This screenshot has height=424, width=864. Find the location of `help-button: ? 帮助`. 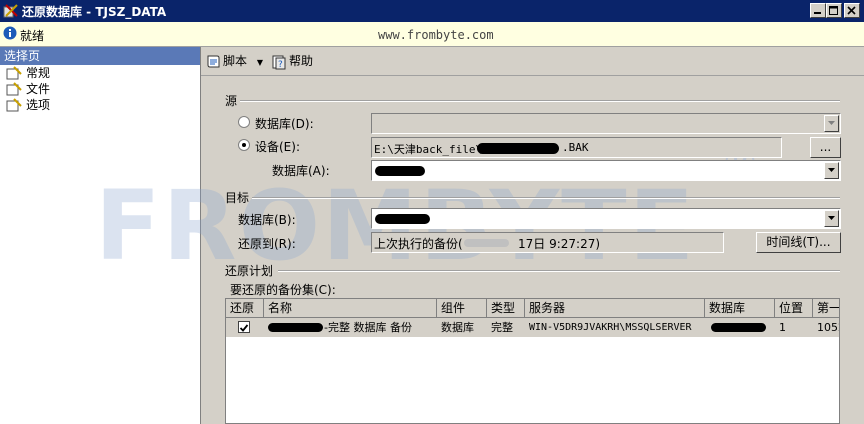

help-button: ? 帮助 is located at coordinates (292, 61).